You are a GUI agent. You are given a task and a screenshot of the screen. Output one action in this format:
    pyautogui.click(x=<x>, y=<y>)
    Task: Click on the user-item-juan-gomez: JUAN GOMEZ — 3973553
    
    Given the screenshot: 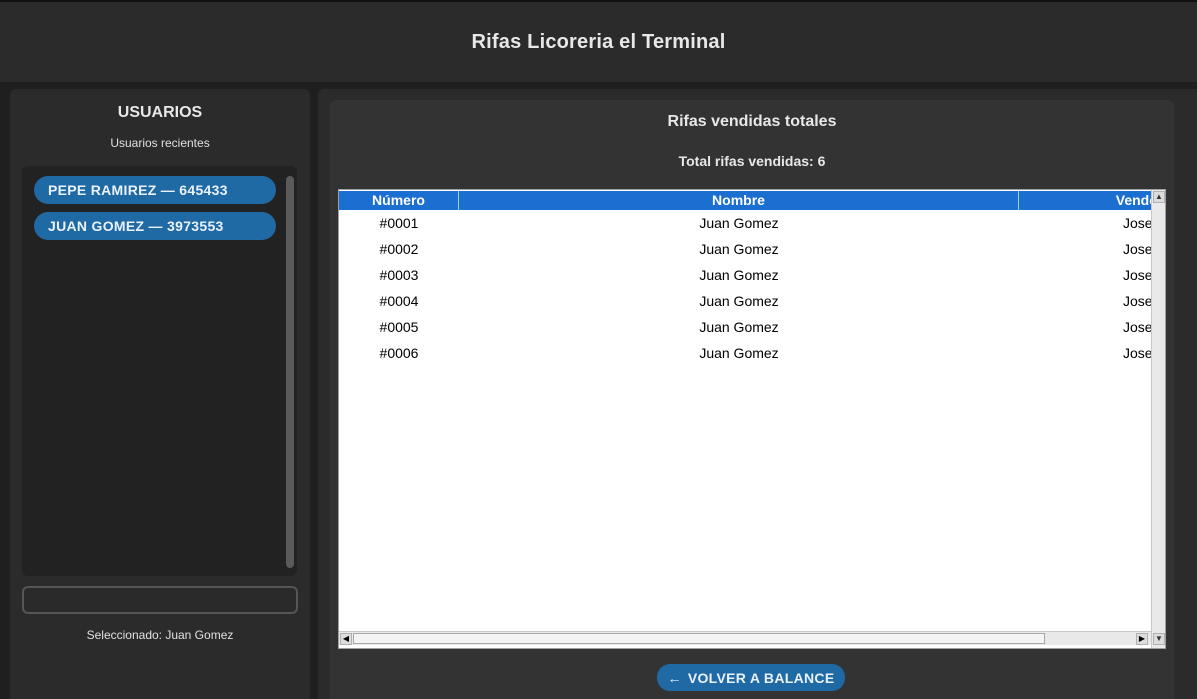 What is the action you would take?
    pyautogui.click(x=155, y=226)
    